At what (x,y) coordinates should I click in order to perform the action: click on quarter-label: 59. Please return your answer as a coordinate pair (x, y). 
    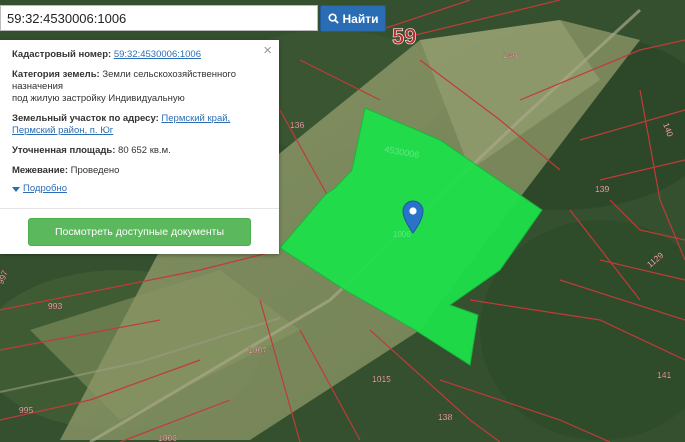
    Looking at the image, I should click on (404, 36).